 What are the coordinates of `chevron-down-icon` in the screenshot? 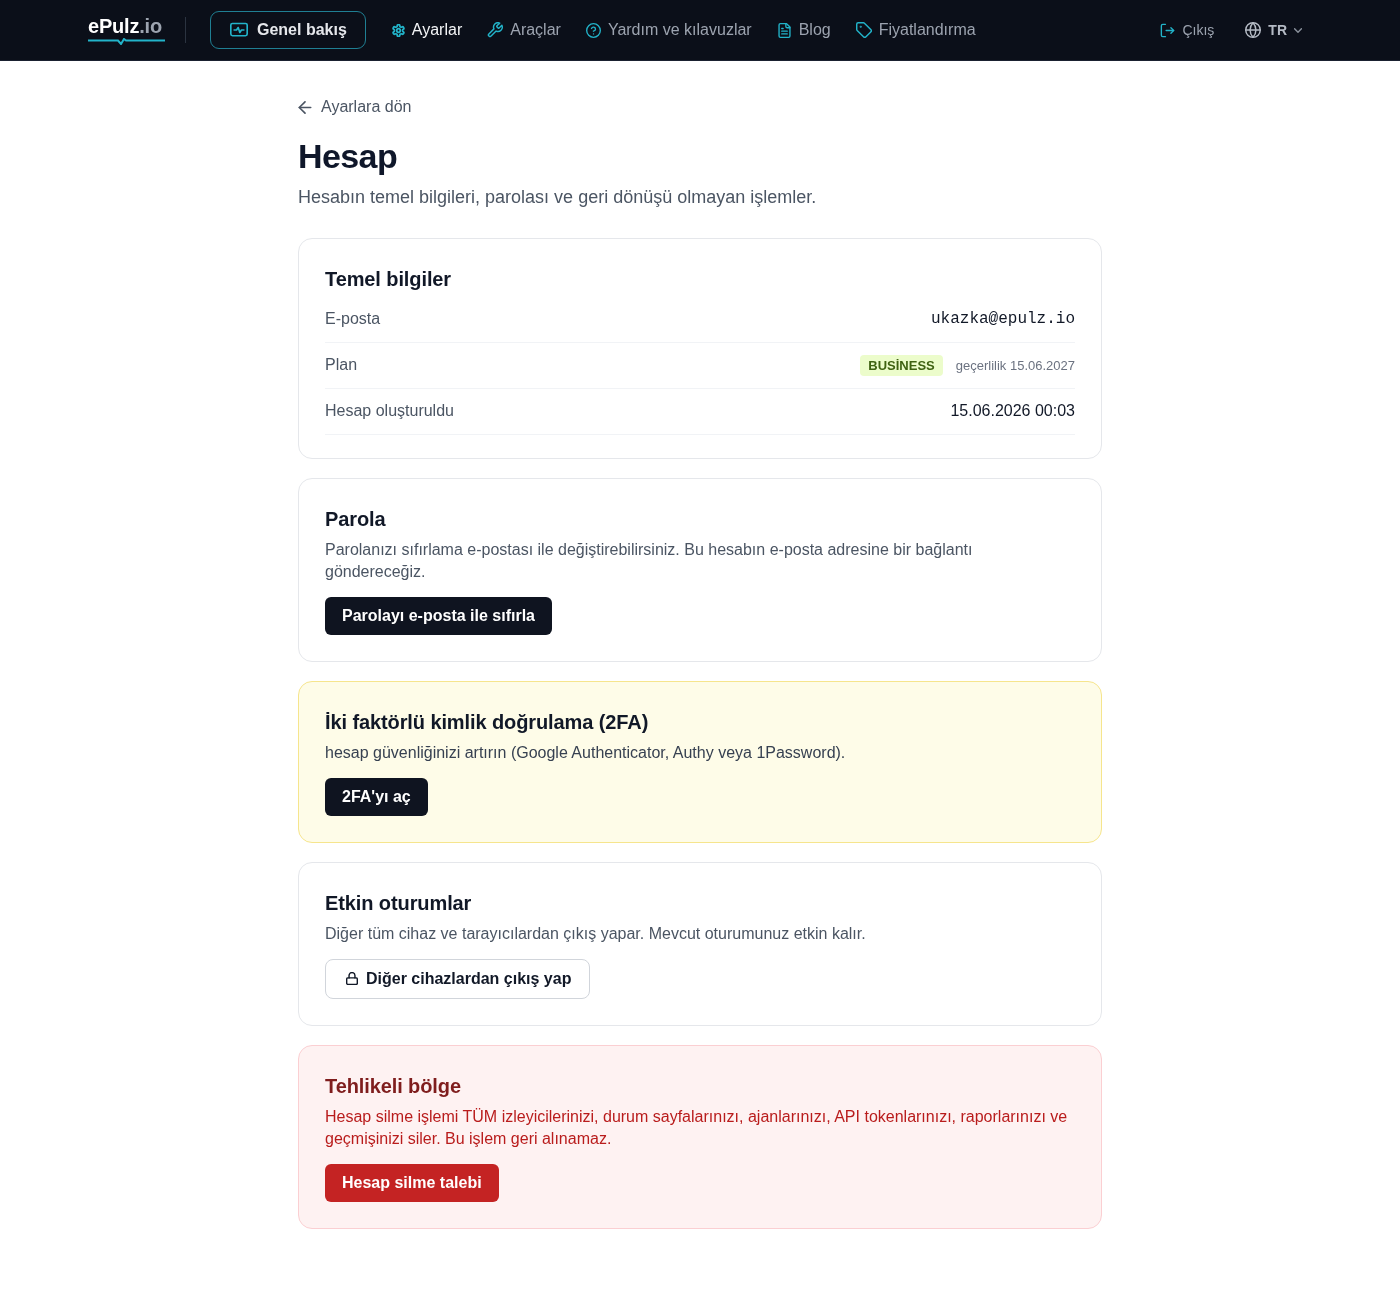 It's located at (1298, 30).